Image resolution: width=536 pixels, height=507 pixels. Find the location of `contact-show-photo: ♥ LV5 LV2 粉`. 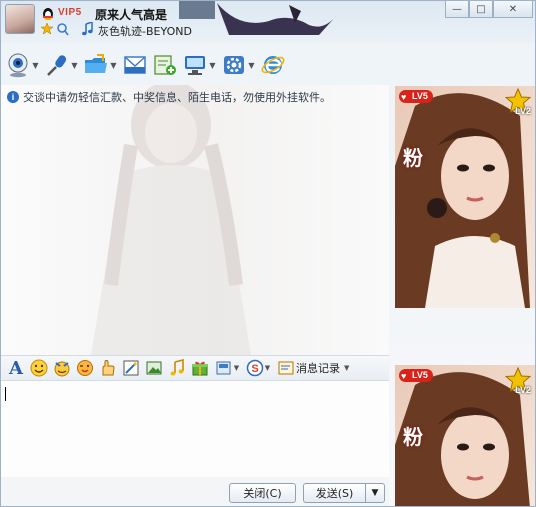

contact-show-photo: ♥ LV5 LV2 粉 is located at coordinates (465, 197).